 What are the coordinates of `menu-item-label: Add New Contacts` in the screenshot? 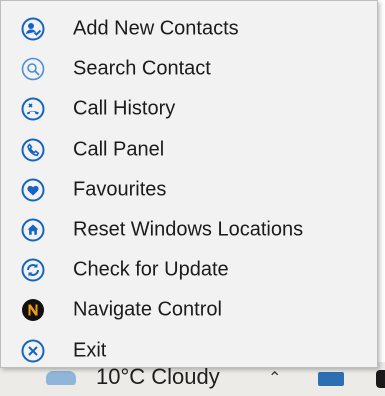 It's located at (156, 28).